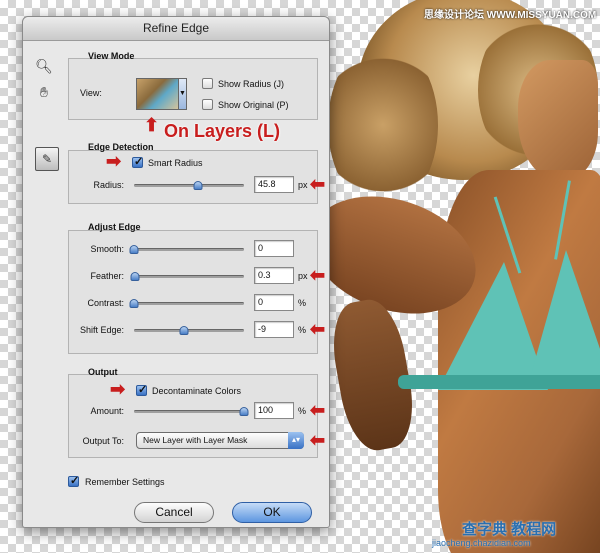 Image resolution: width=600 pixels, height=553 pixels. Describe the element at coordinates (107, 411) in the screenshot. I see `amount-label: Amount:` at that location.